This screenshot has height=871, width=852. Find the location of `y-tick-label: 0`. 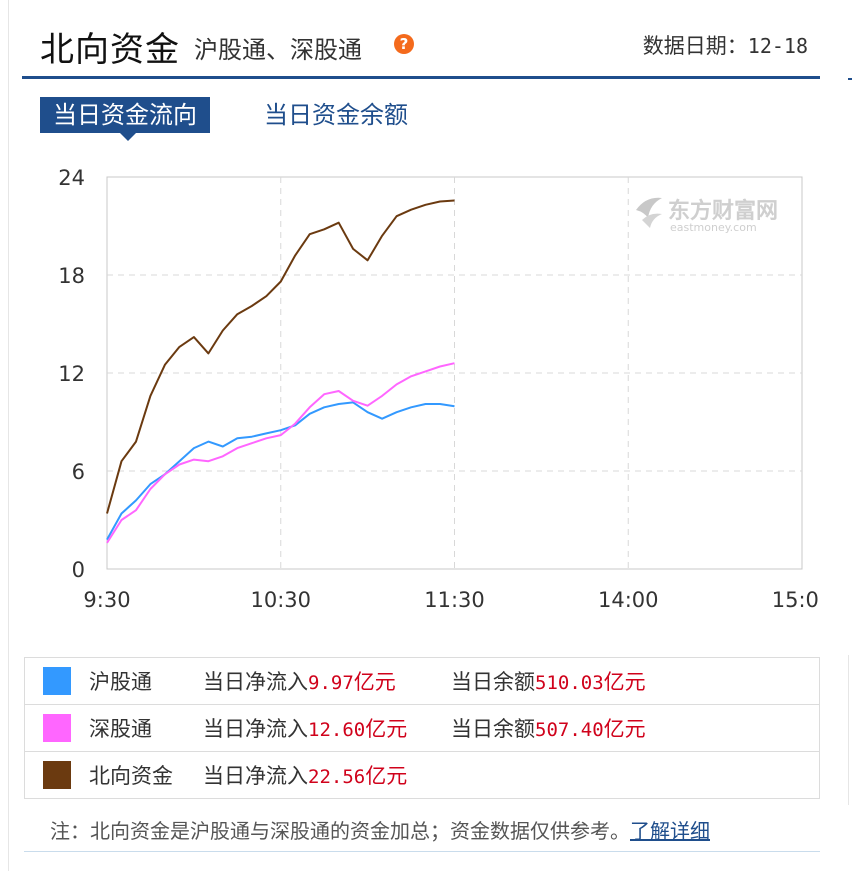

y-tick-label: 0 is located at coordinates (78, 570).